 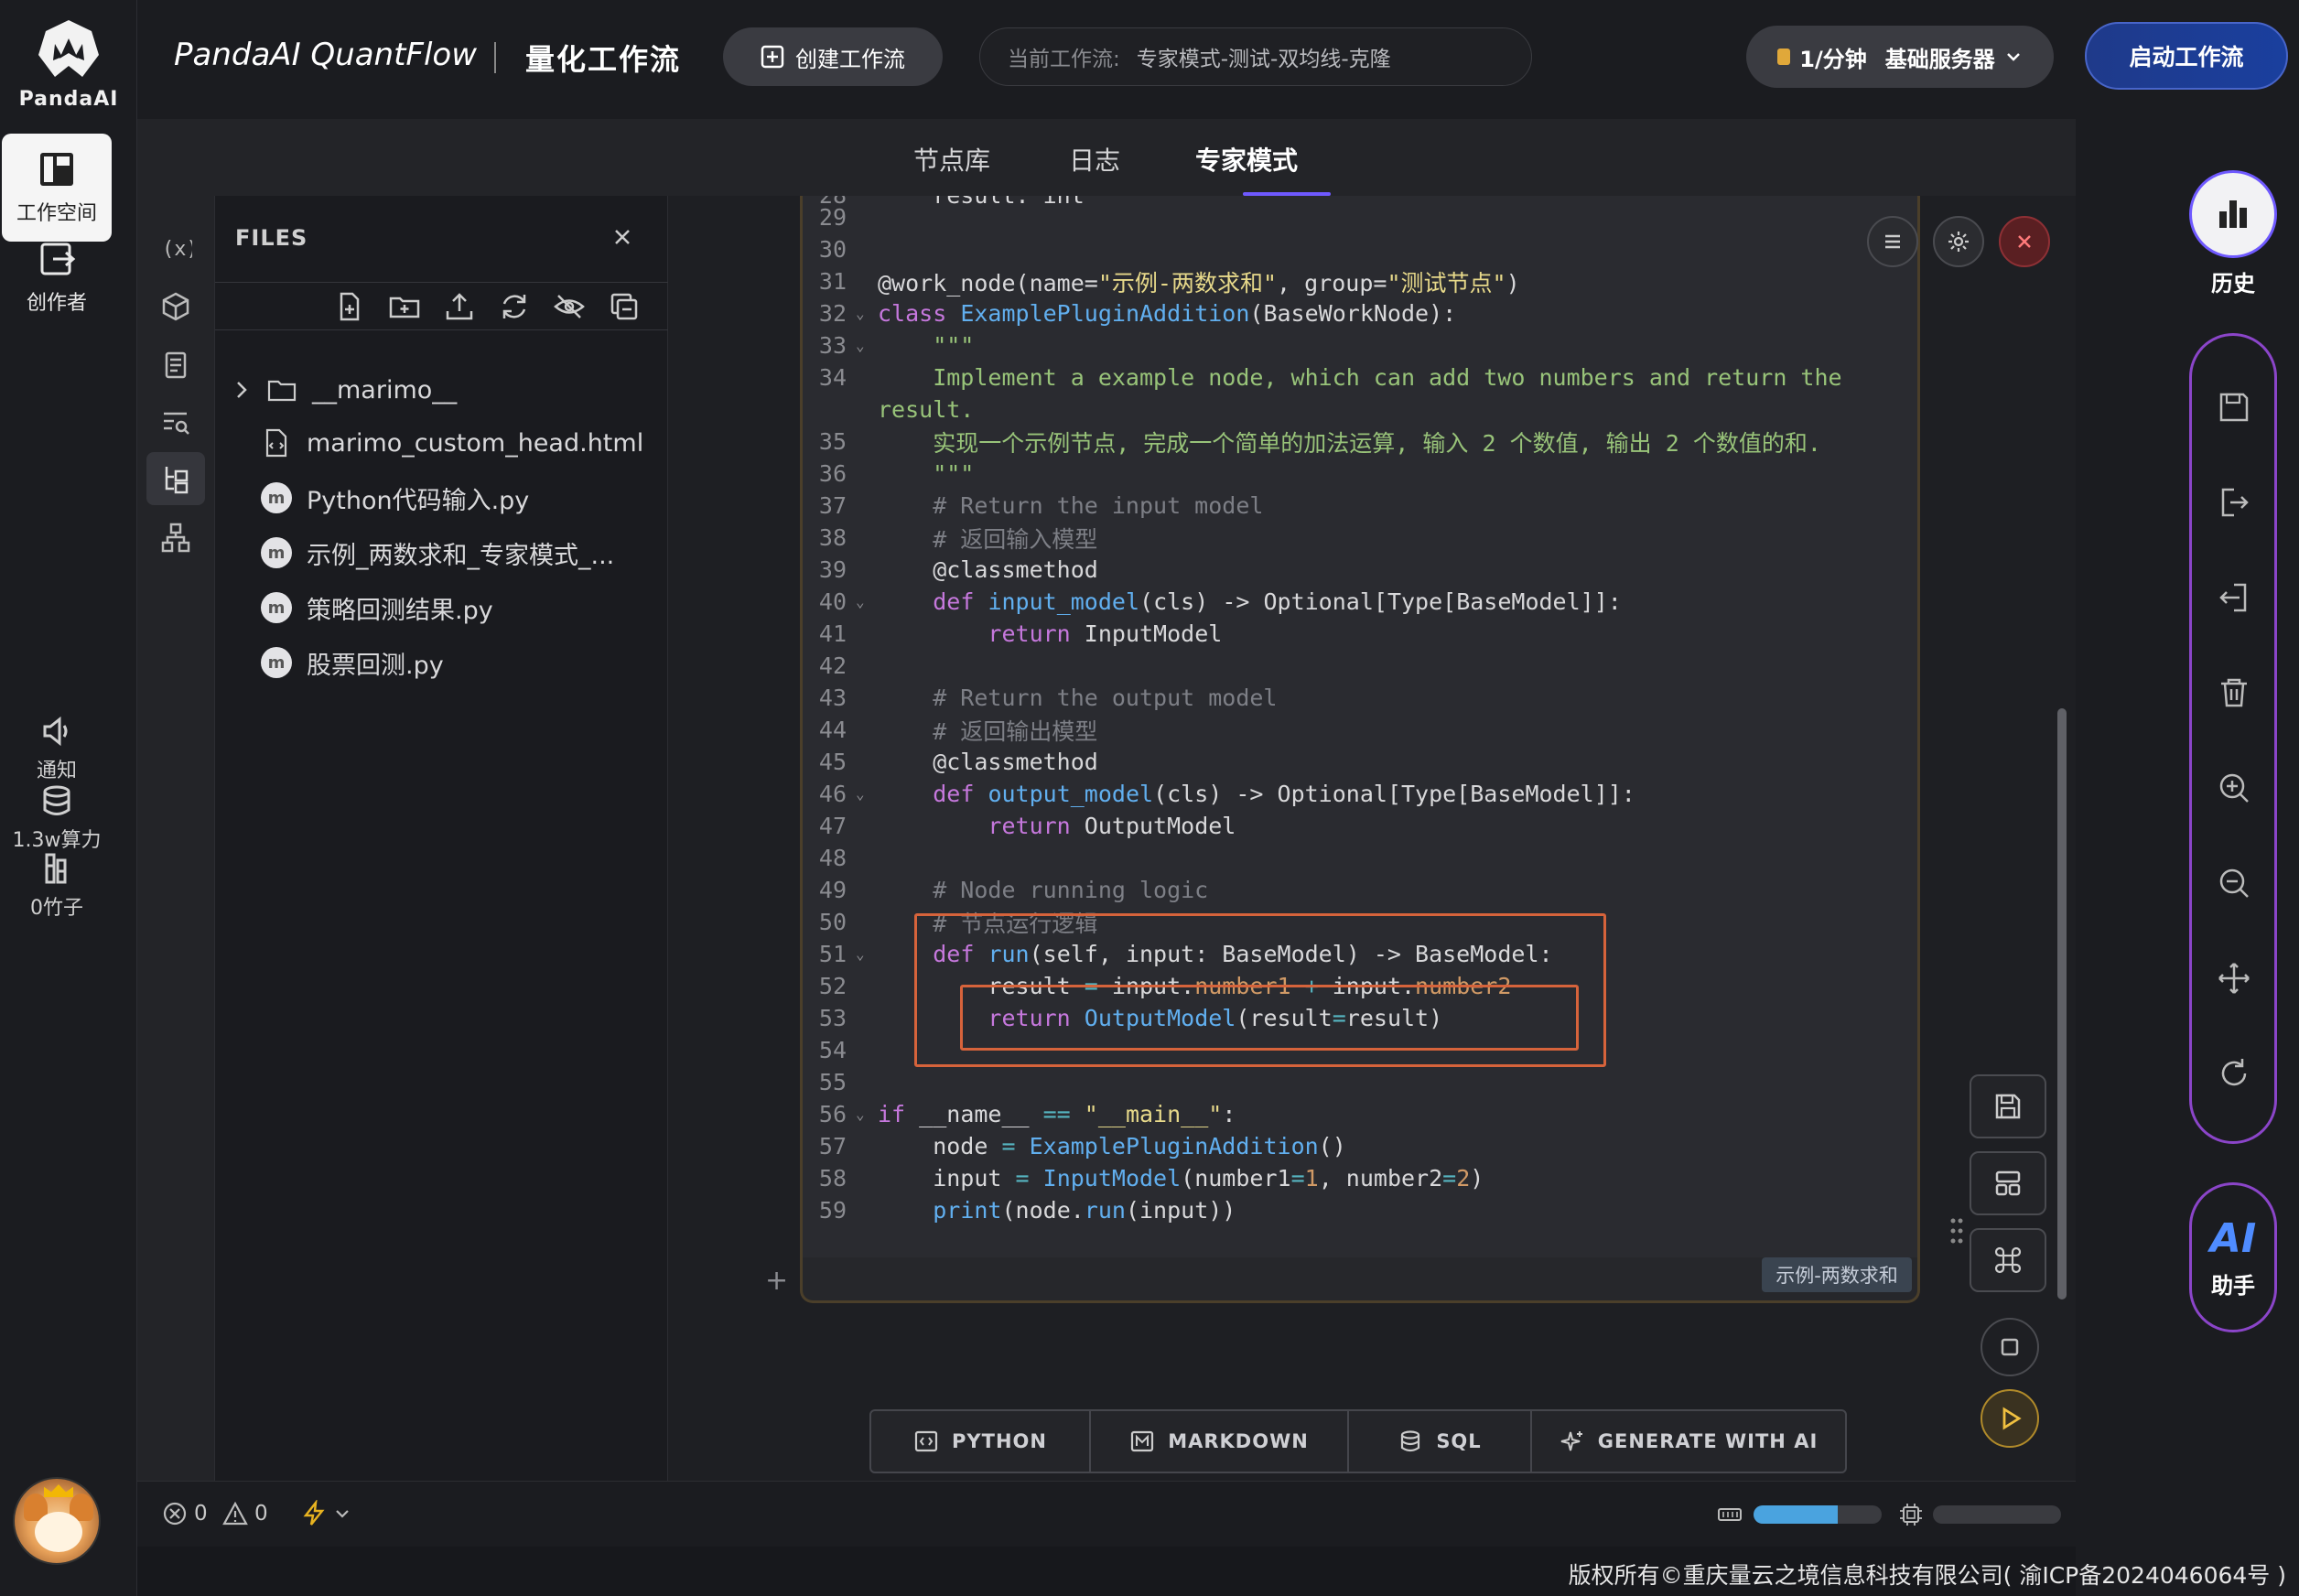 What do you see at coordinates (442, 282) in the screenshot?
I see `divider` at bounding box center [442, 282].